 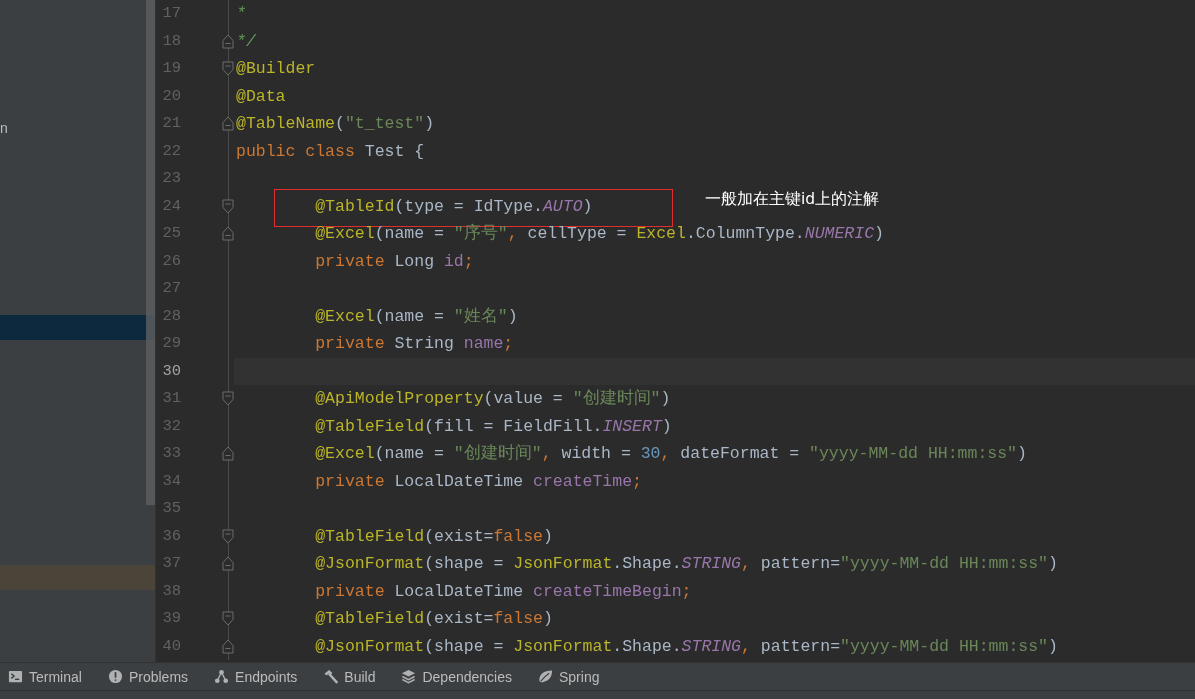 I want to click on tool-window-button: Problems, so click(x=148, y=676).